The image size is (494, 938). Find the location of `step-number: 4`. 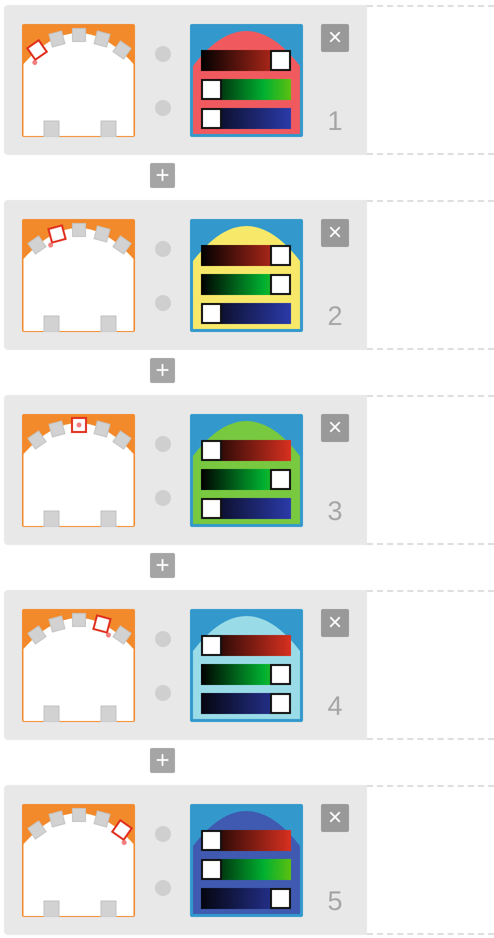

step-number: 4 is located at coordinates (335, 707).